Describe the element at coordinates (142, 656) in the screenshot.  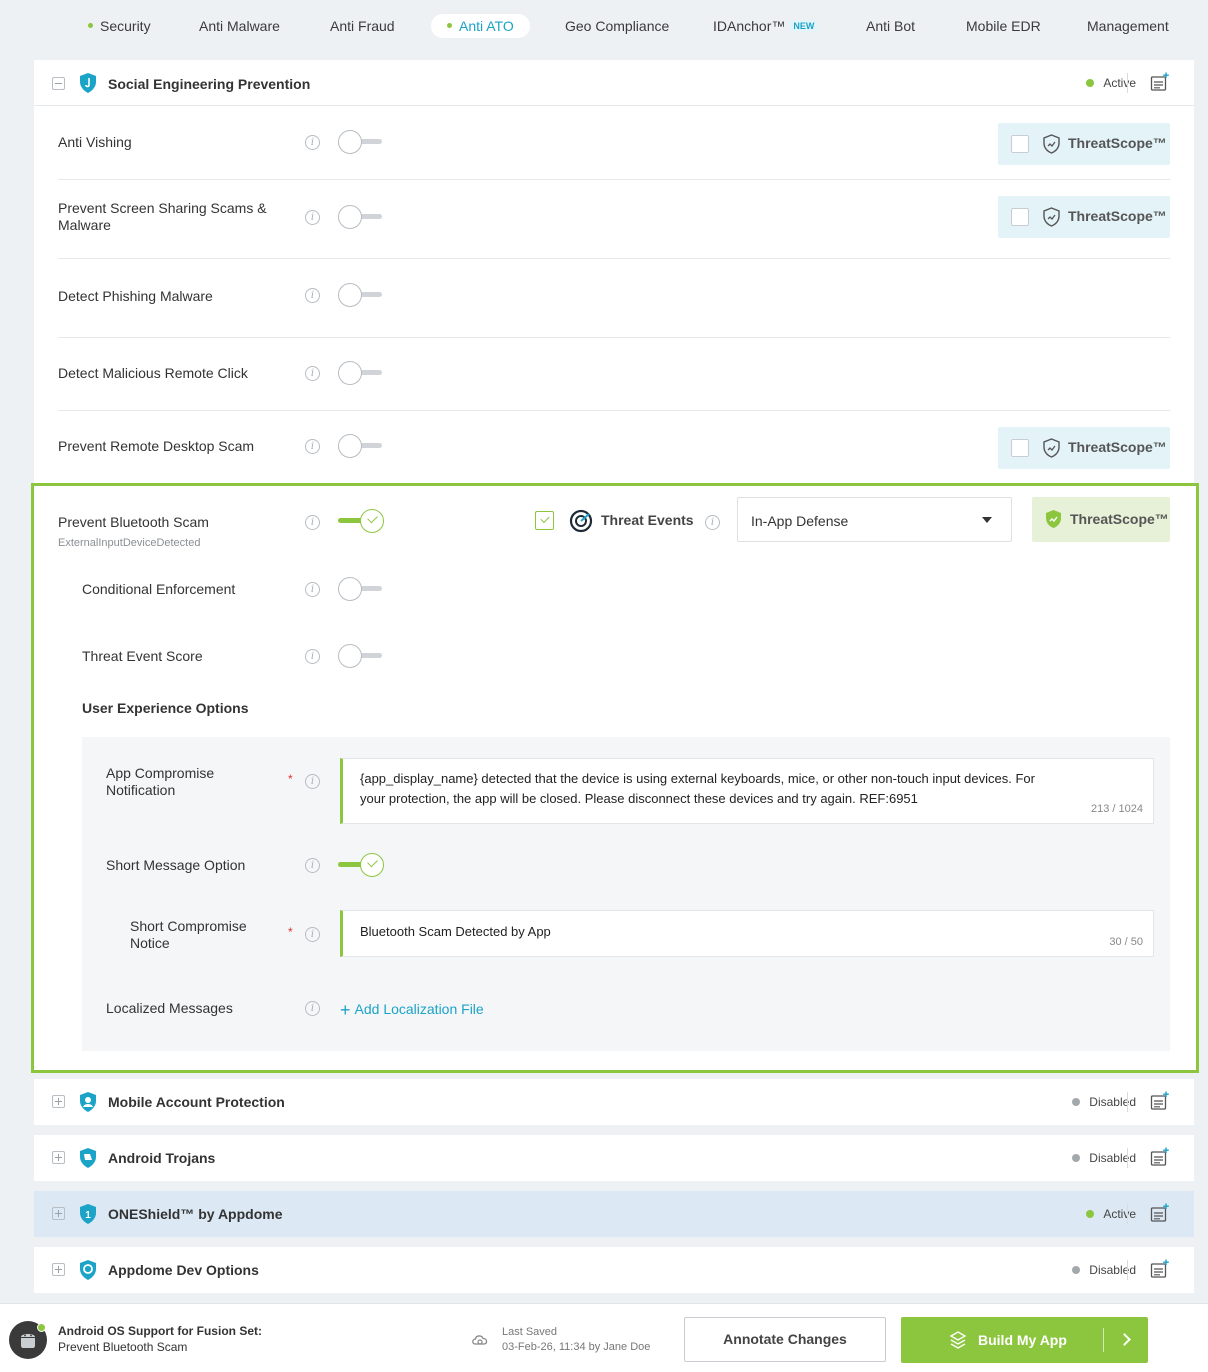
I see `option-label: Threat Event Score` at that location.